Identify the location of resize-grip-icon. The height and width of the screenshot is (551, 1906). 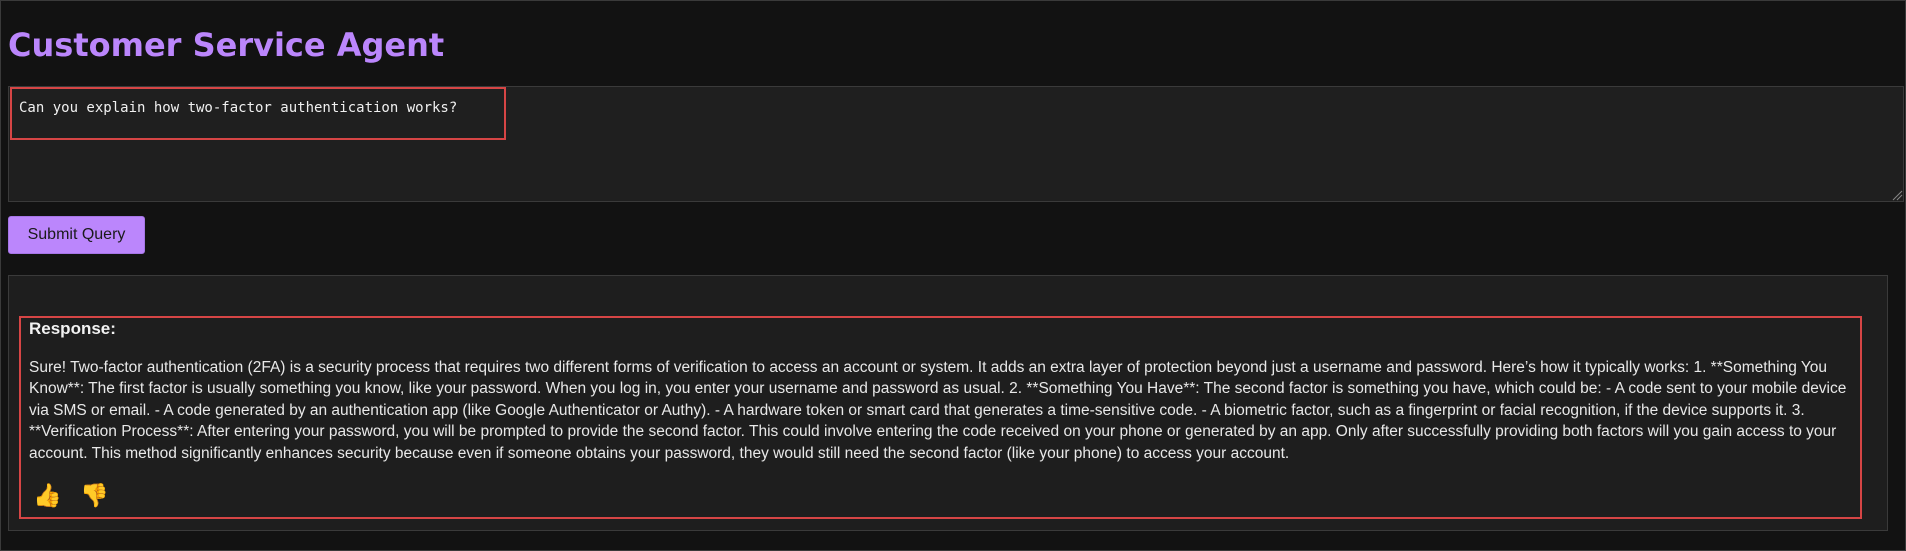
(1897, 195).